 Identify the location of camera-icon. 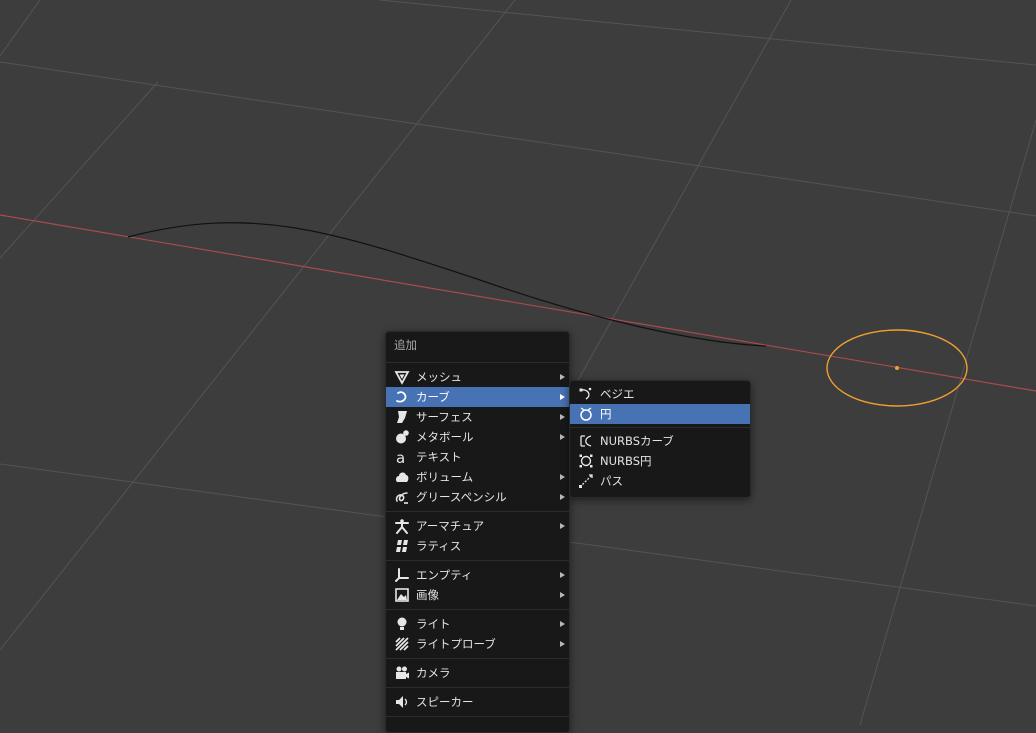
(402, 673).